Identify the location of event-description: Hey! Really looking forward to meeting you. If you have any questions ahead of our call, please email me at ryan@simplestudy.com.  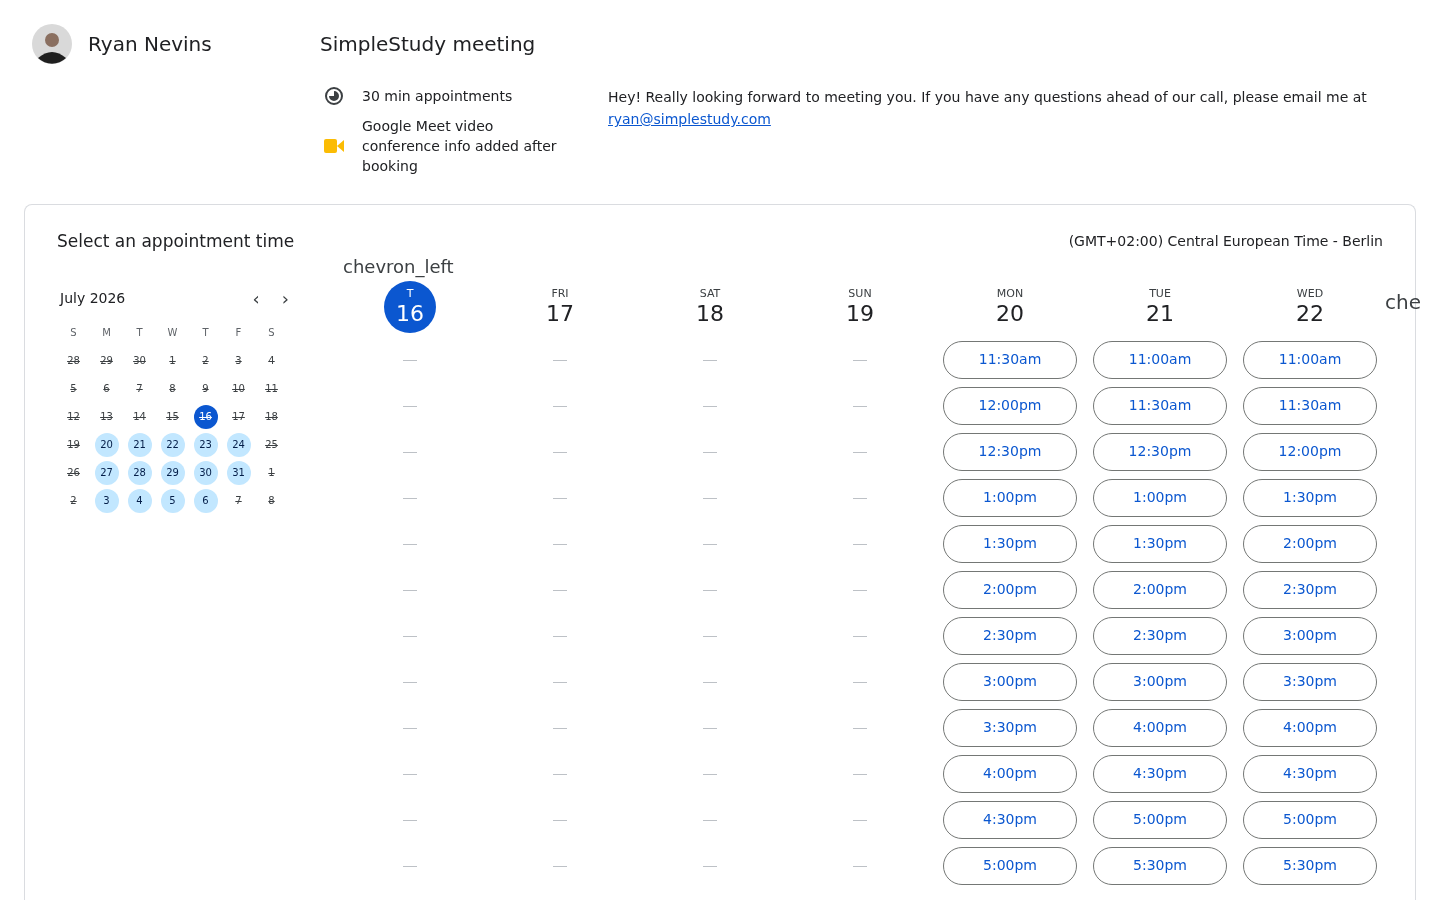
(988, 108).